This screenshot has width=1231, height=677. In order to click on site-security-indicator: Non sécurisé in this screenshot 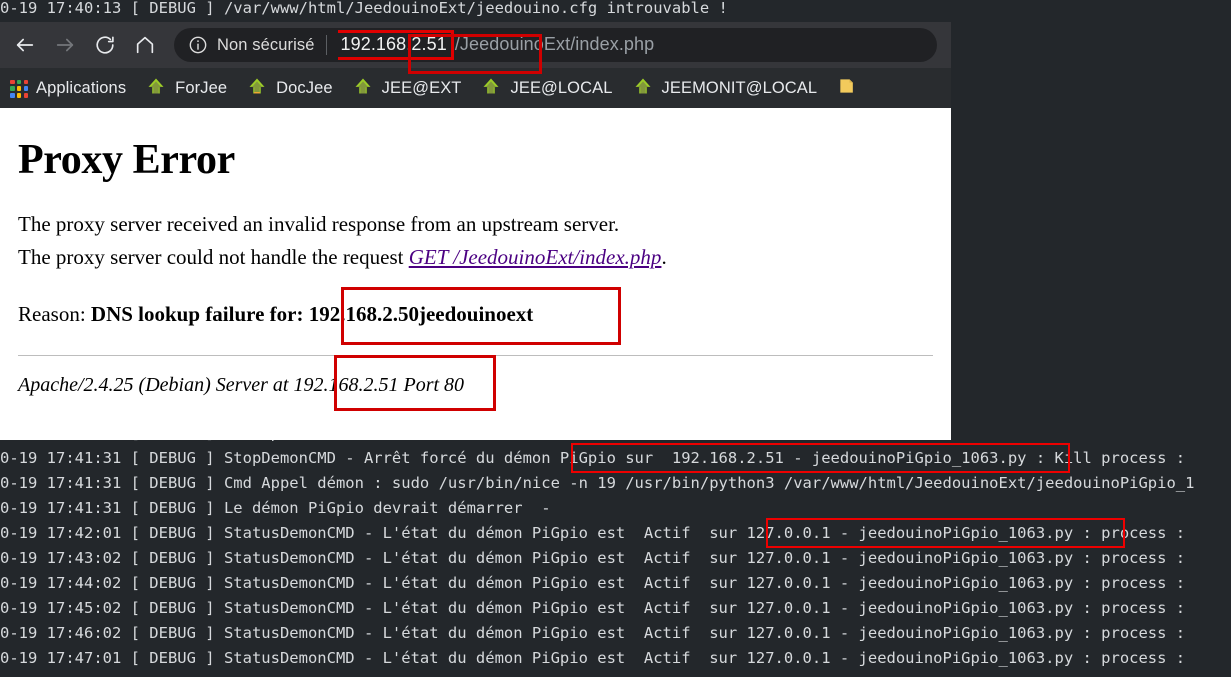, I will do `click(251, 45)`.